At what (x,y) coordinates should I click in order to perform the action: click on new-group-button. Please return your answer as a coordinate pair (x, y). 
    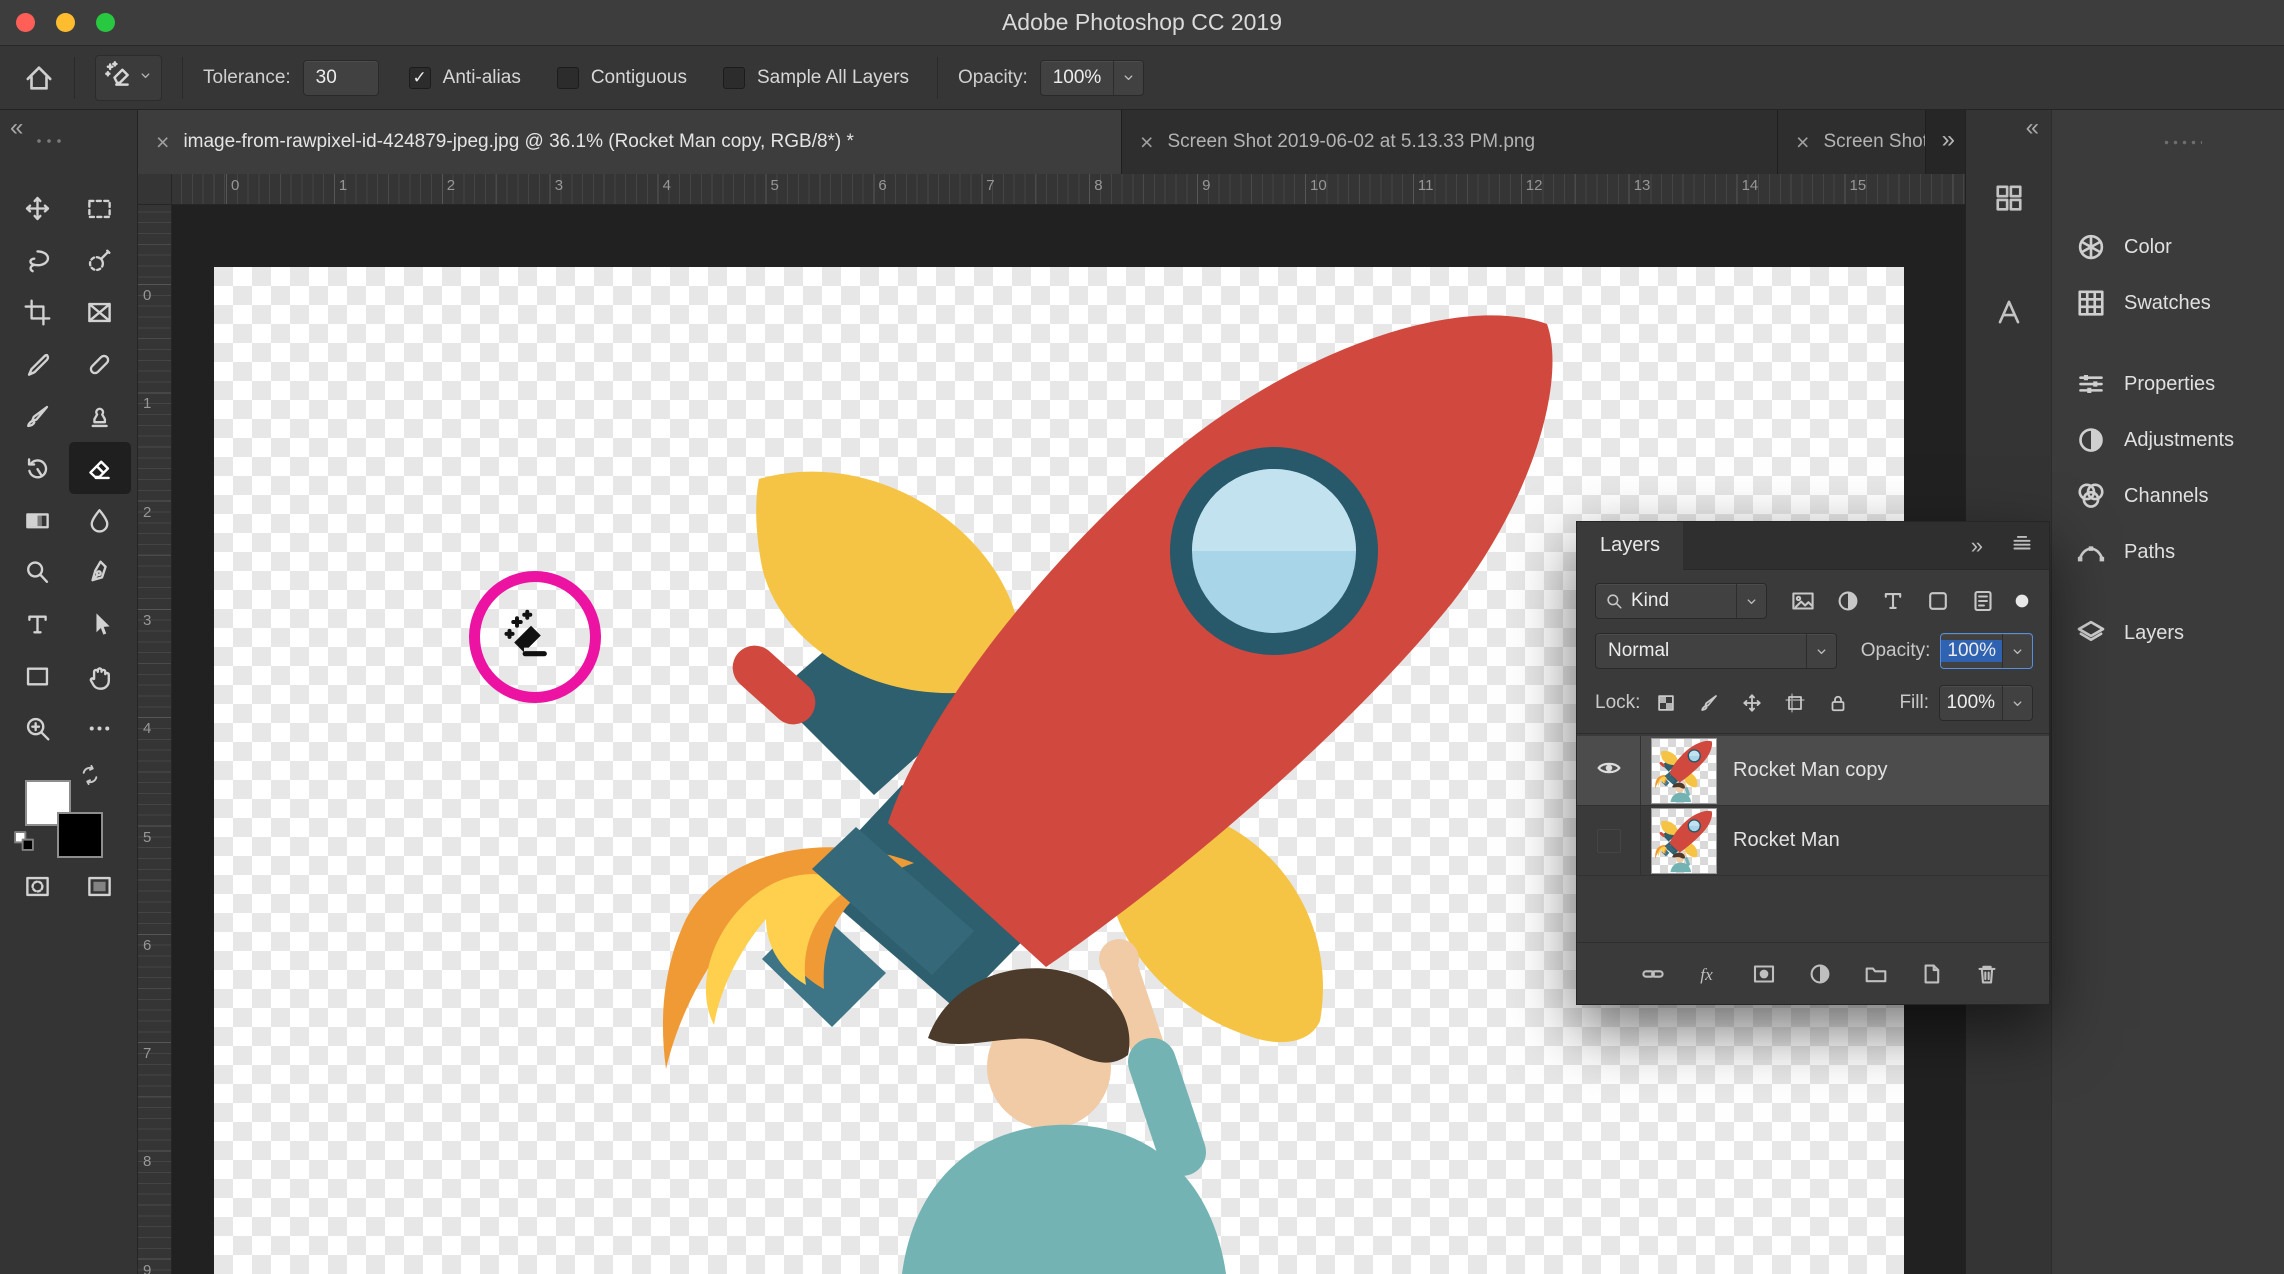
    Looking at the image, I should click on (1876, 974).